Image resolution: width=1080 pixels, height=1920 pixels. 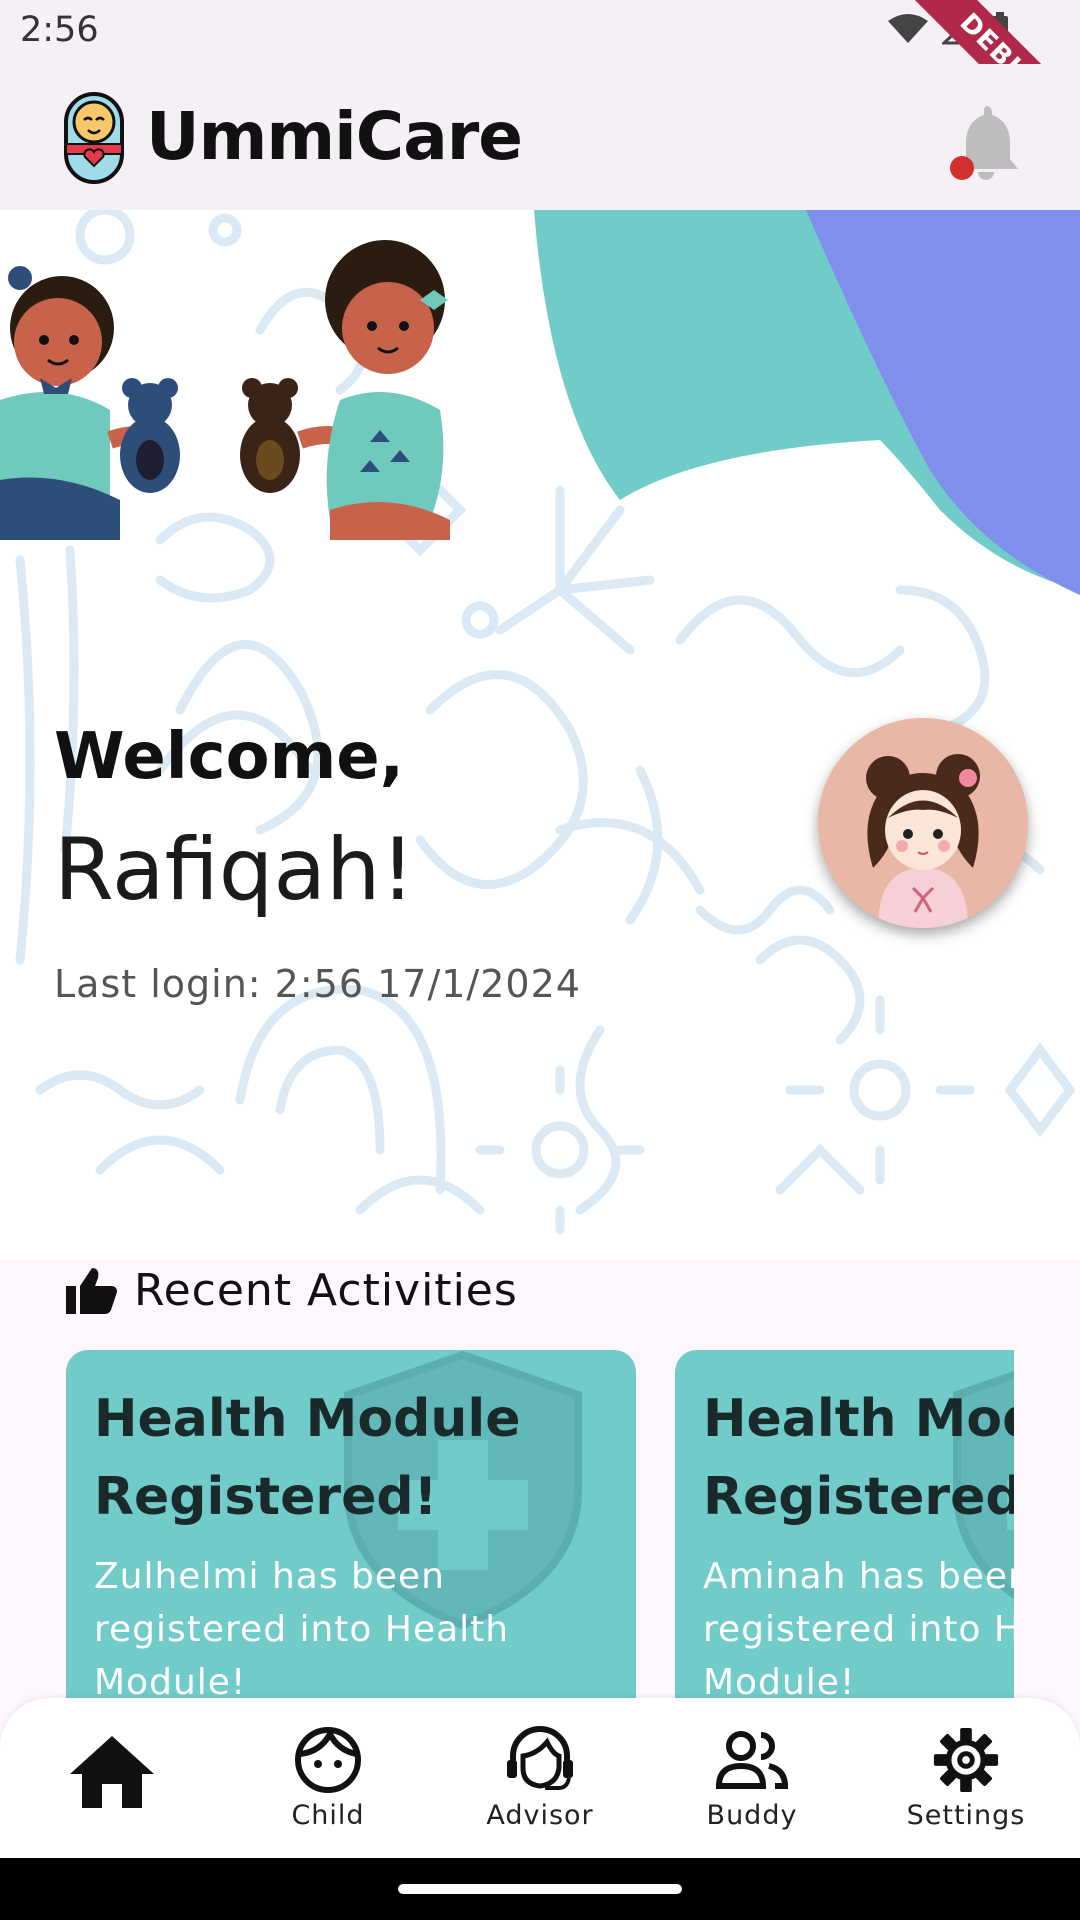 I want to click on nav-buddy: Buddy, so click(x=752, y=1778).